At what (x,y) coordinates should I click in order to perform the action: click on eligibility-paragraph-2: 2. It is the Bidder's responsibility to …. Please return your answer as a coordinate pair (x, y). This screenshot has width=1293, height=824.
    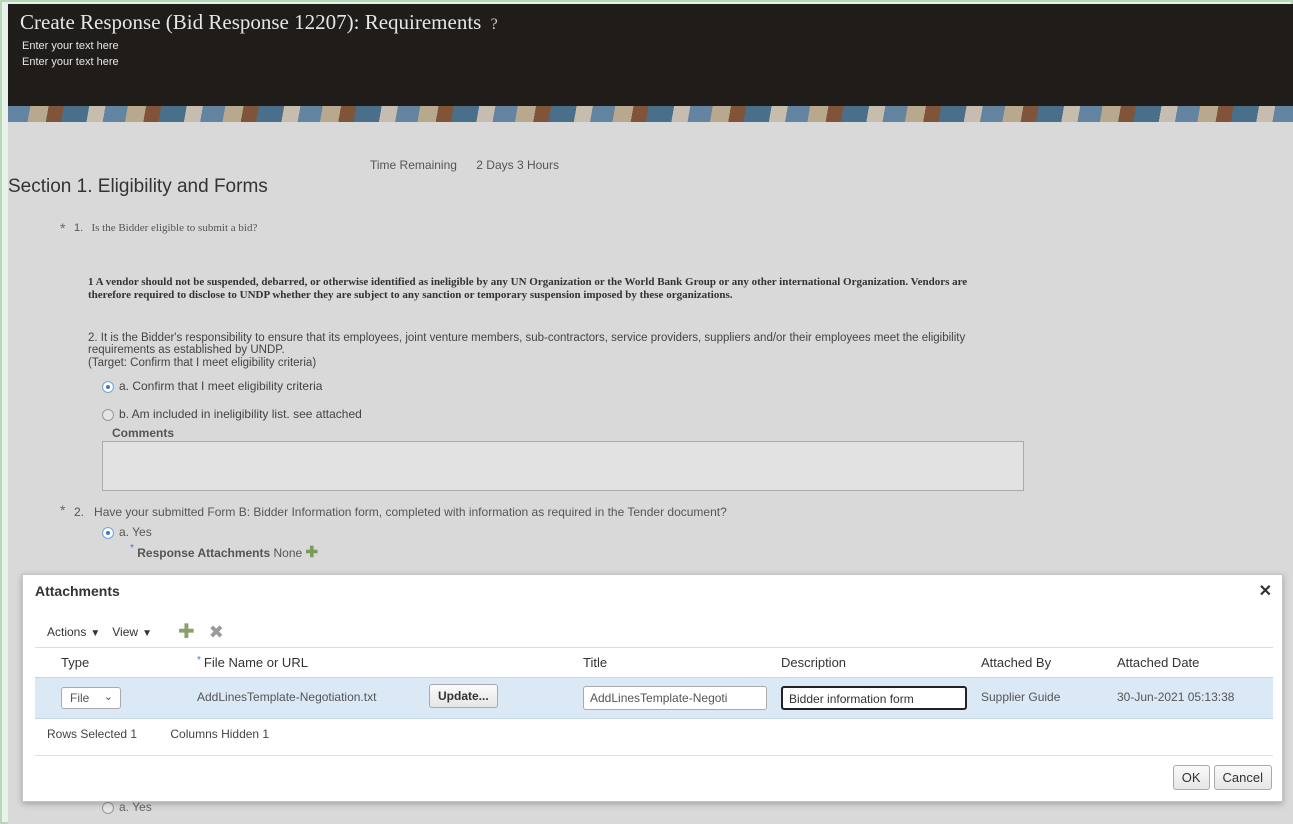
    Looking at the image, I should click on (527, 344).